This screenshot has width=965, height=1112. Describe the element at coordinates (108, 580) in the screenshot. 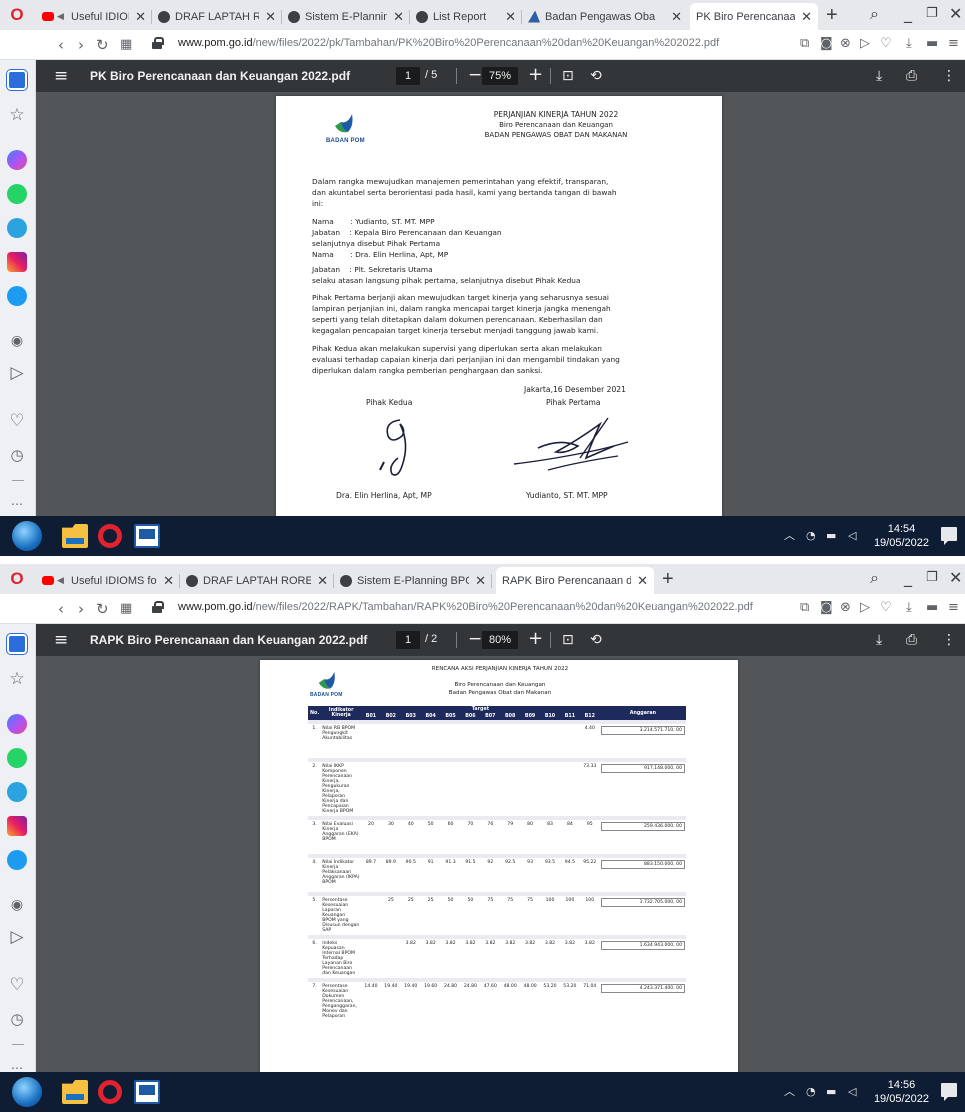

I see `tab-youtube: ◀ Useful IDIOMS for Any ✕` at that location.